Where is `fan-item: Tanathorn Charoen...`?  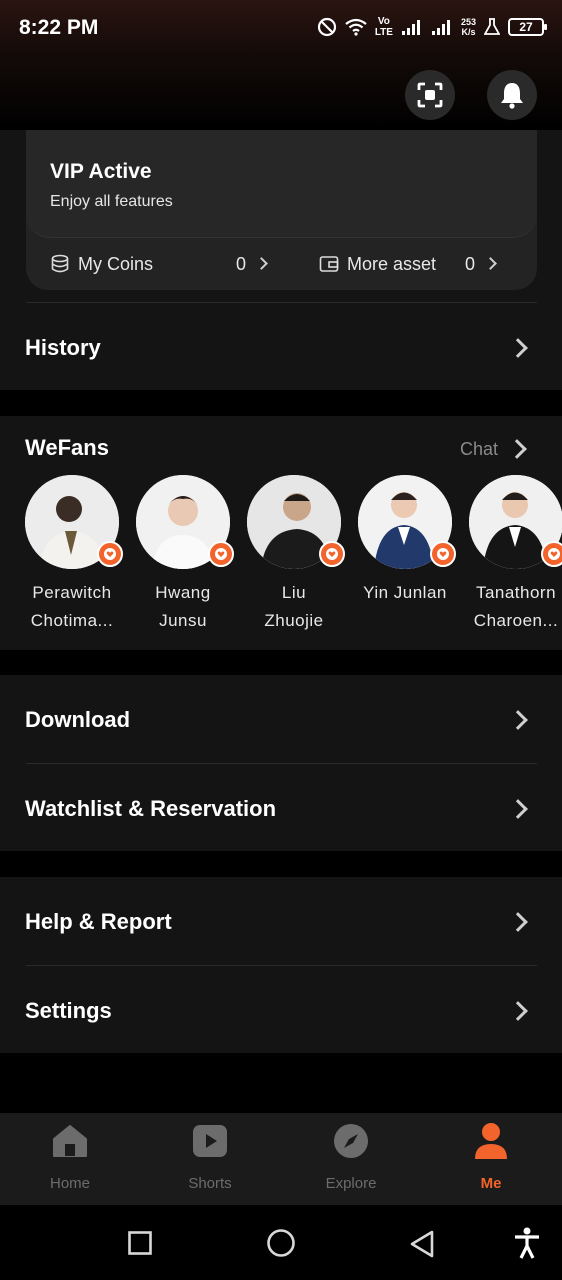
fan-item: Tanathorn Charoen... is located at coordinates (511, 555).